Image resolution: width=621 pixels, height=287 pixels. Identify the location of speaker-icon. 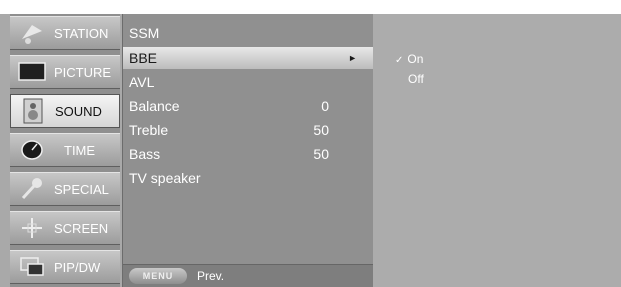
(33, 111).